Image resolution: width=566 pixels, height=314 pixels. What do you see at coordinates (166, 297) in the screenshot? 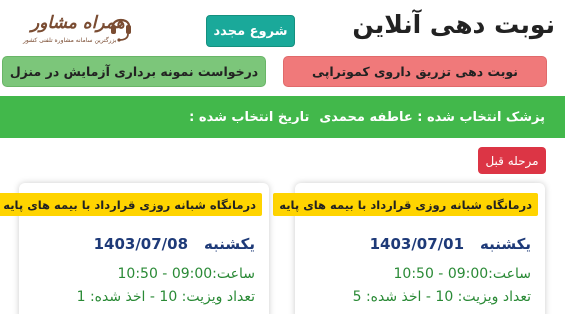
I see `visit-count: تعداد ویزیت: 10 - اخذ شده: 1` at bounding box center [166, 297].